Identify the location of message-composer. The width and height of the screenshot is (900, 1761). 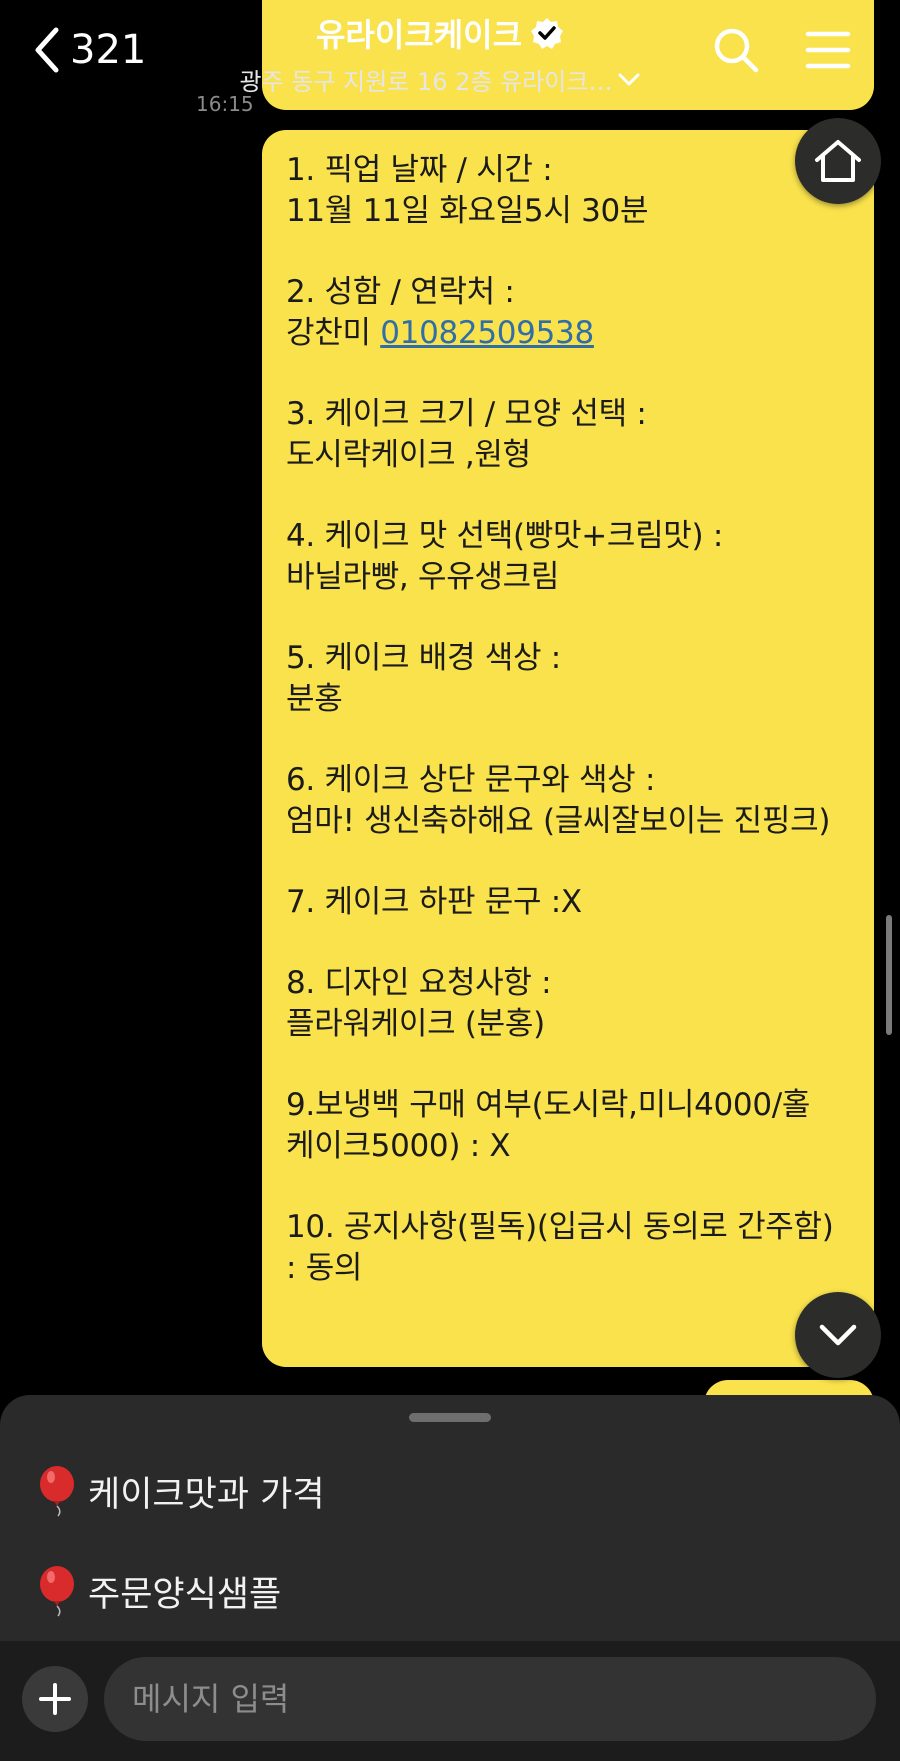
(450, 1701).